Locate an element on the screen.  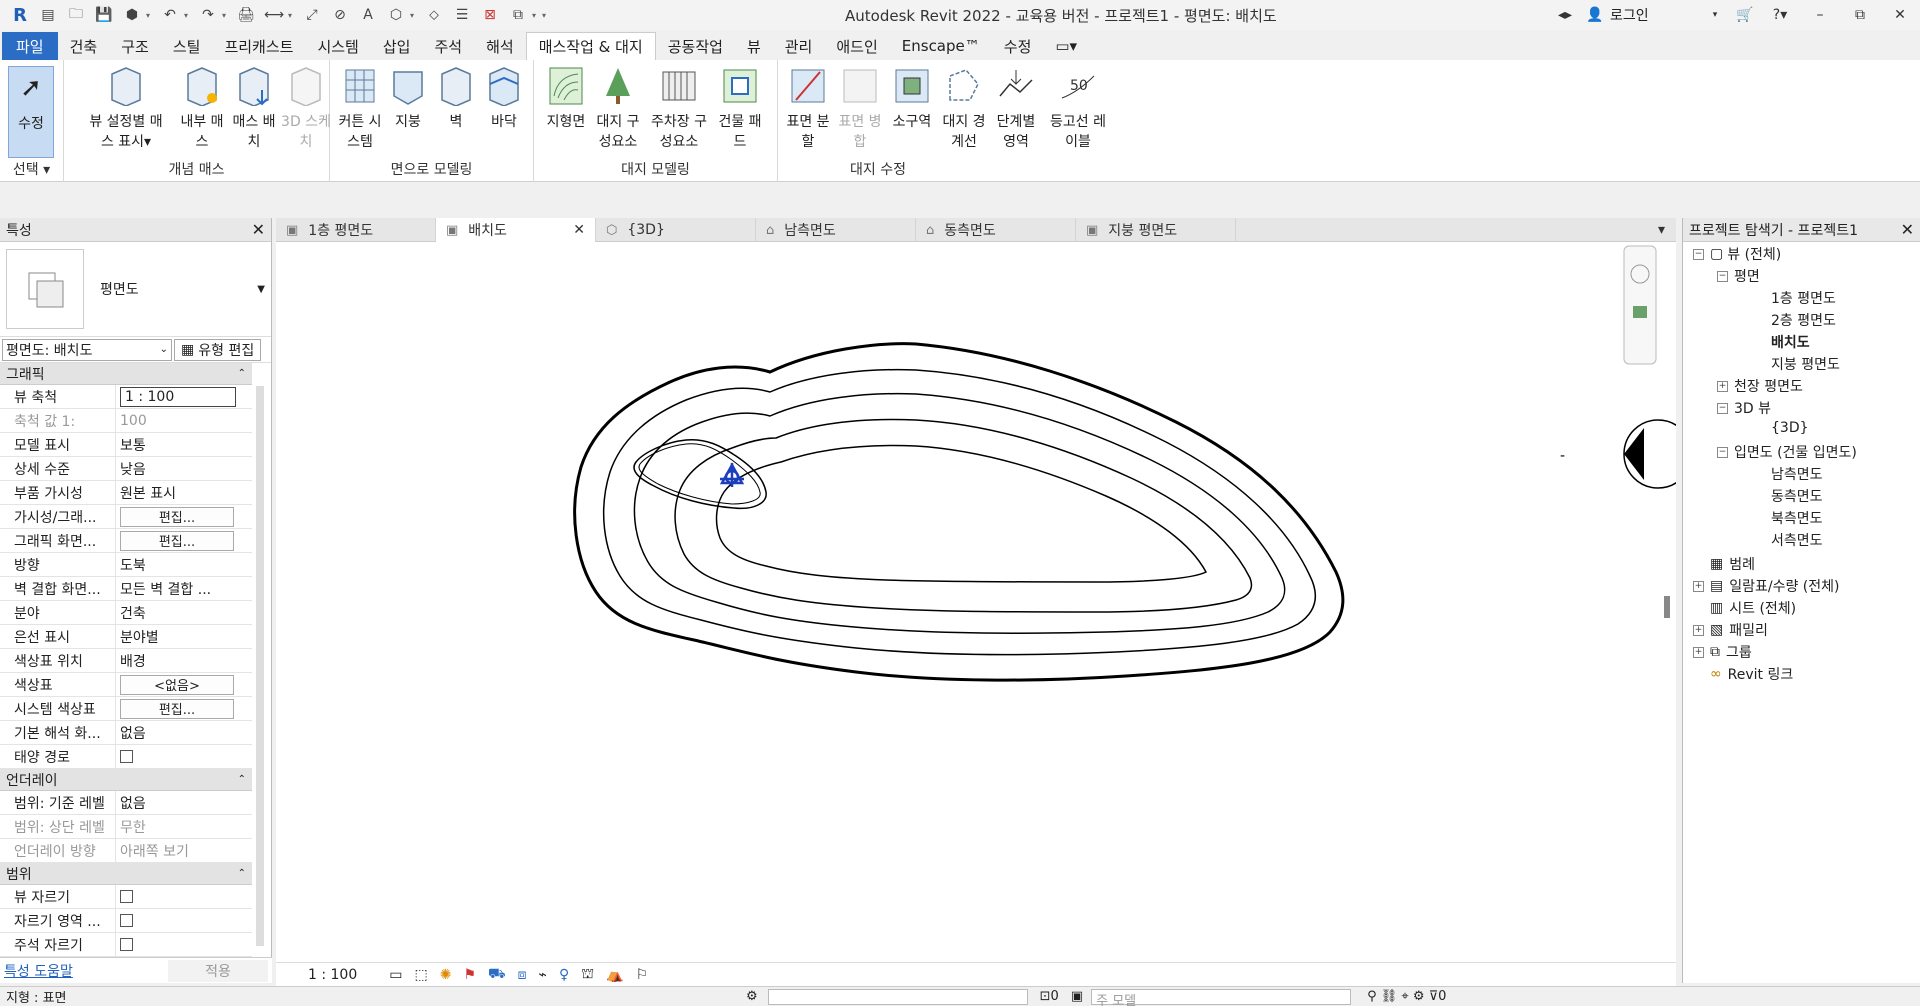
revit-logo-icon: R is located at coordinates (20, 15).